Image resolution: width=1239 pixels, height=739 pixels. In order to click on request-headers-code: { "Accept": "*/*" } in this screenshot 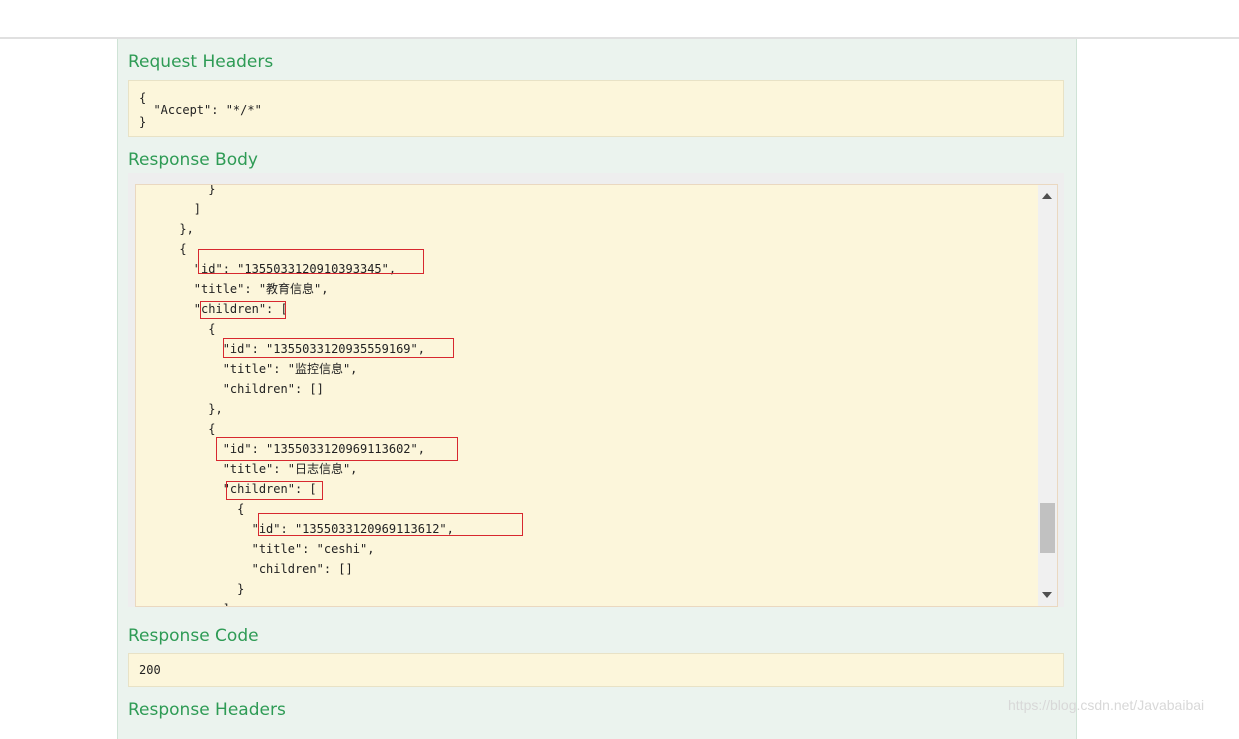, I will do `click(200, 110)`.